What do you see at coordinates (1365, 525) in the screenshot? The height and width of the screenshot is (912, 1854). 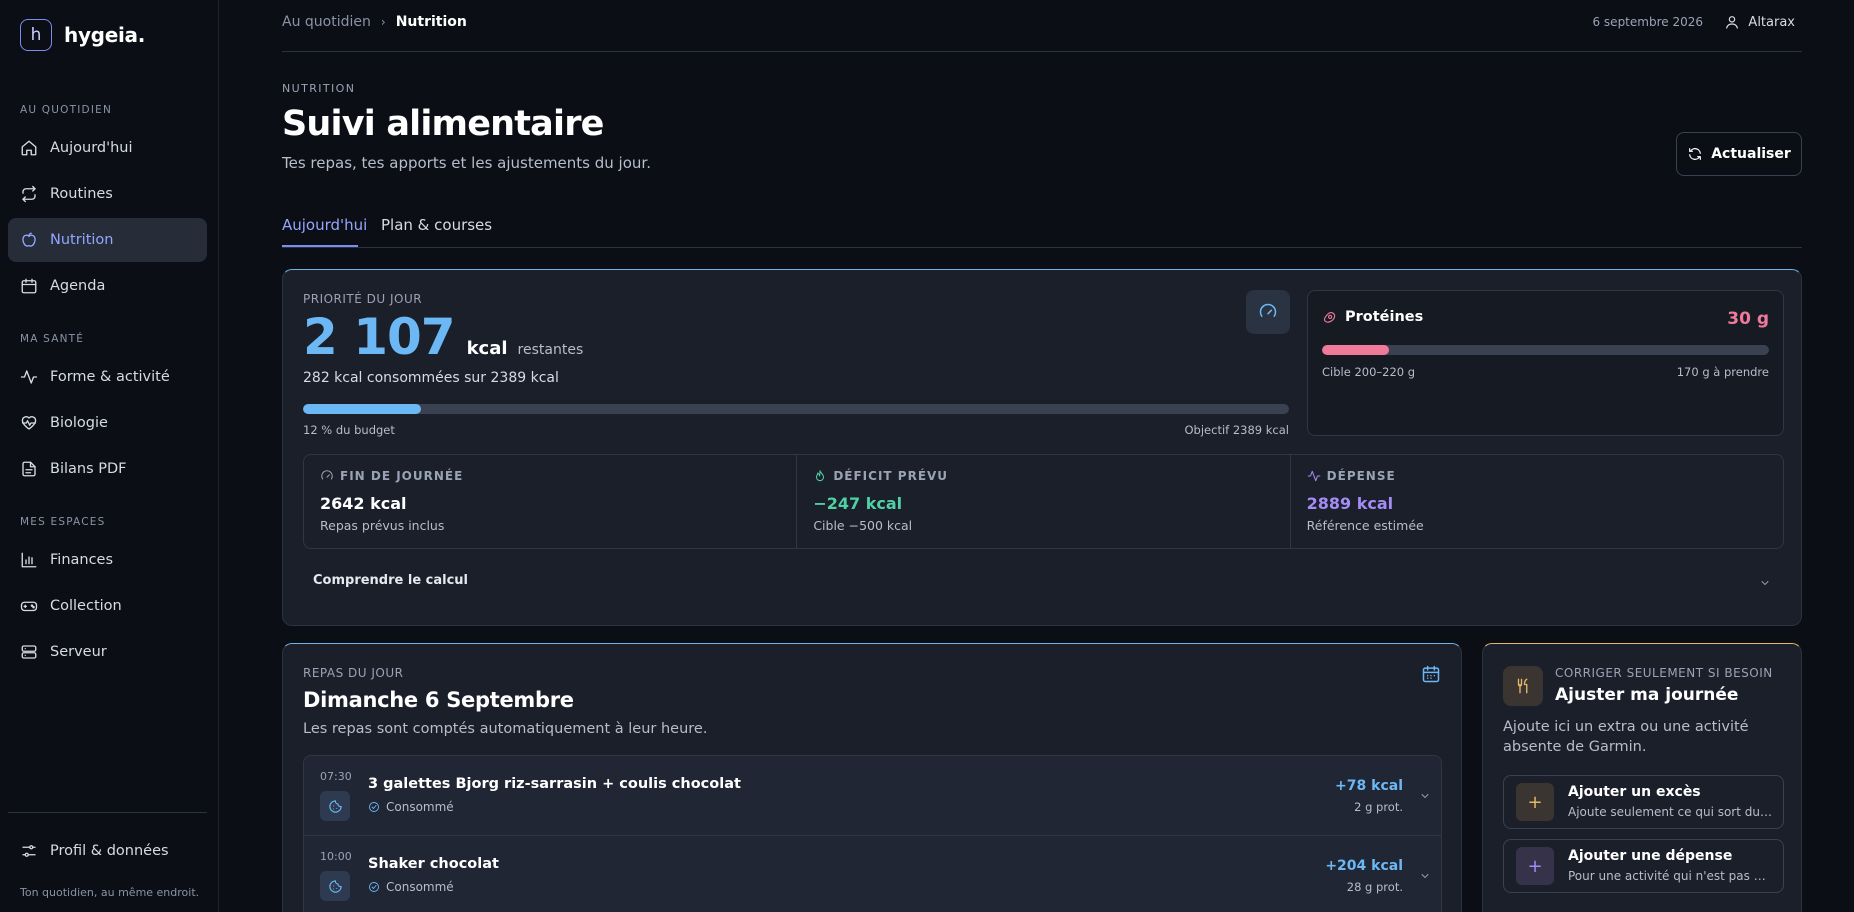 I see `stat-sub: Référence estimée` at bounding box center [1365, 525].